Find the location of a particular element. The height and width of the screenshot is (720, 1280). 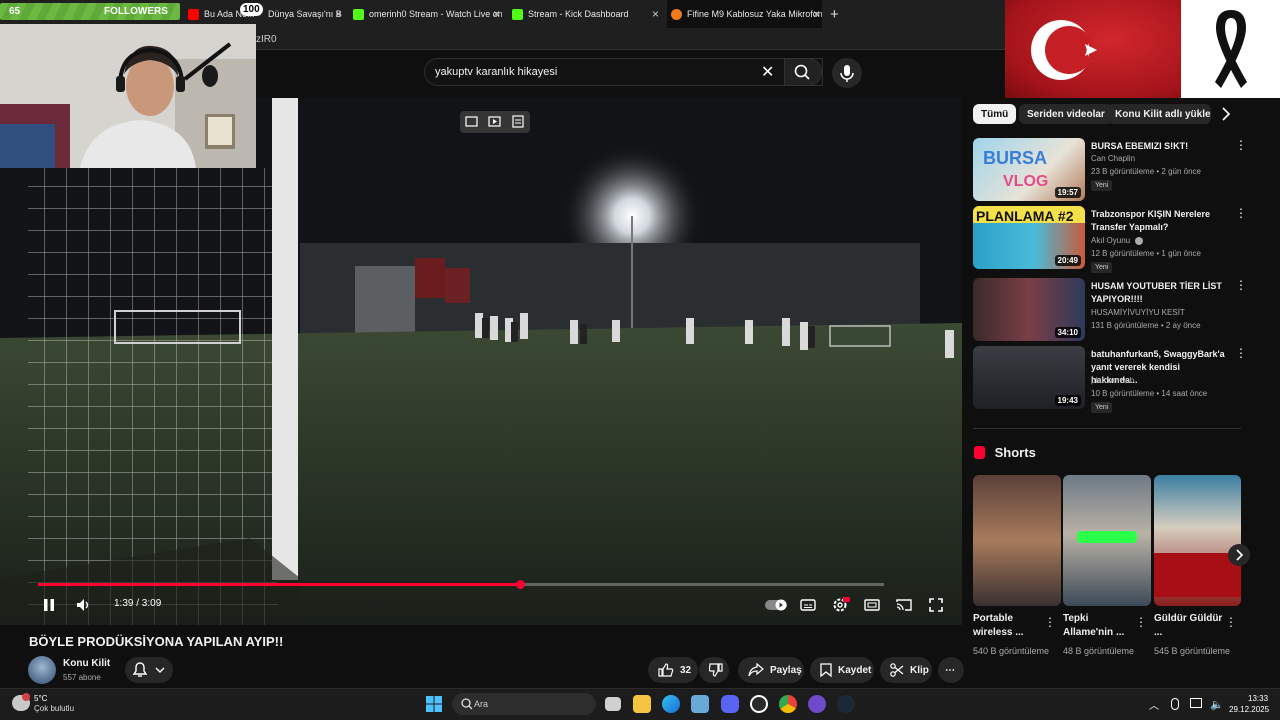

chevron-down-icon is located at coordinates (160, 670).